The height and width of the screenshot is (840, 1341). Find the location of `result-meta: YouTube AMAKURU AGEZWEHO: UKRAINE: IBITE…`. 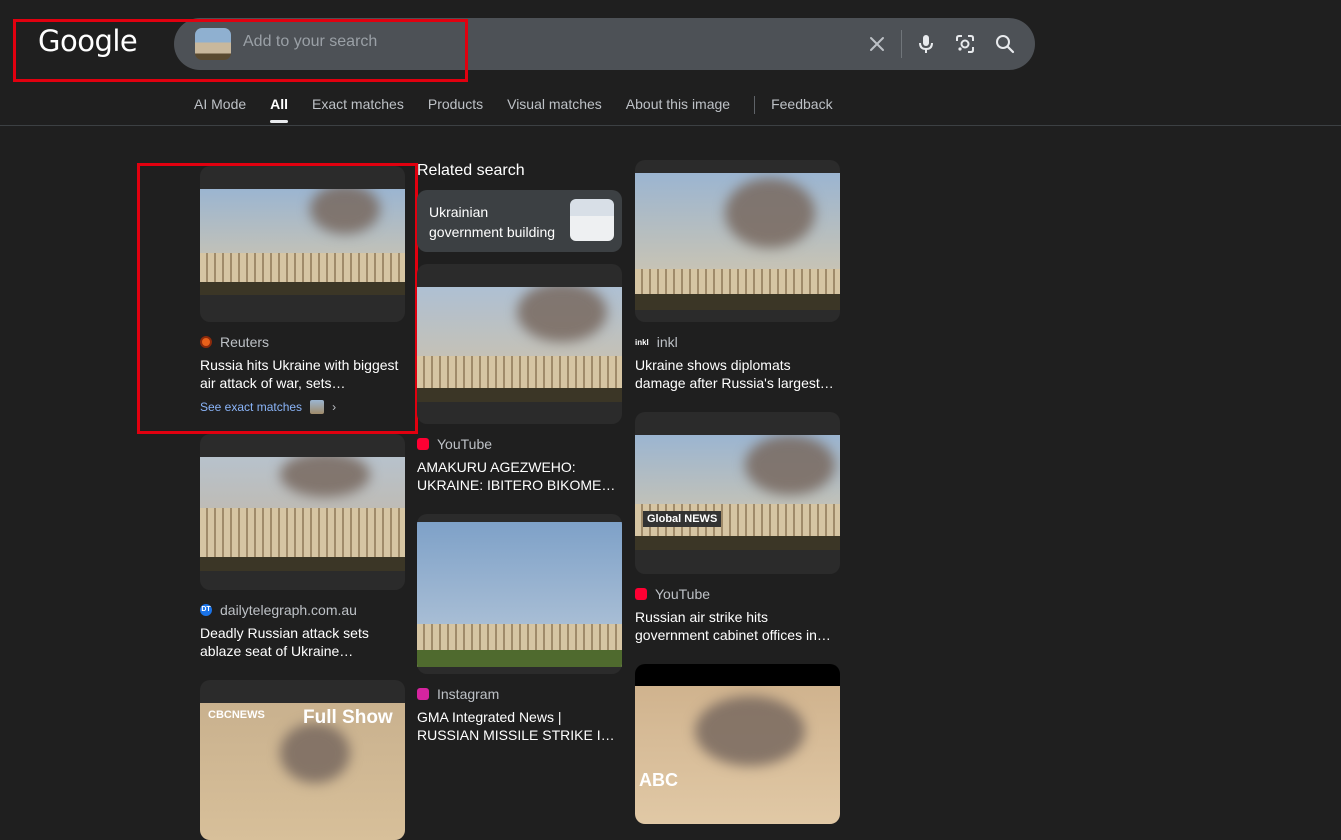

result-meta: YouTube AMAKURU AGEZWEHO: UKRAINE: IBITE… is located at coordinates (519, 465).